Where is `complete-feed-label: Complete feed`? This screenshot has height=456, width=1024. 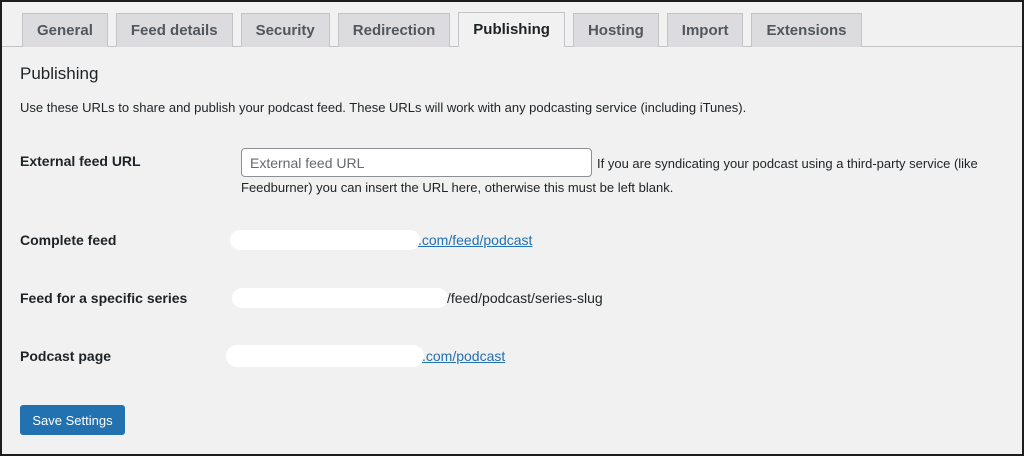 complete-feed-label: Complete feed is located at coordinates (68, 240).